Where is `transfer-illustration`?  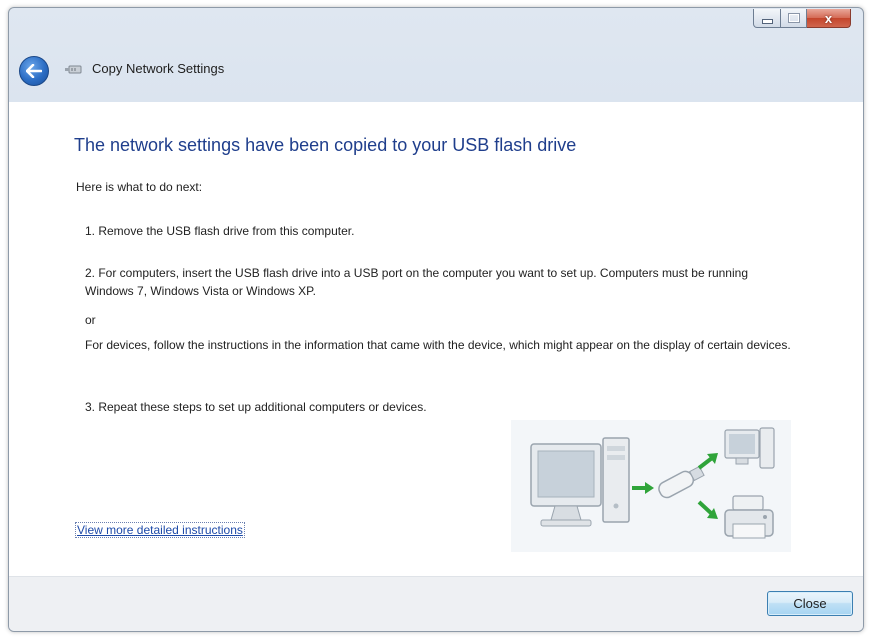 transfer-illustration is located at coordinates (651, 486).